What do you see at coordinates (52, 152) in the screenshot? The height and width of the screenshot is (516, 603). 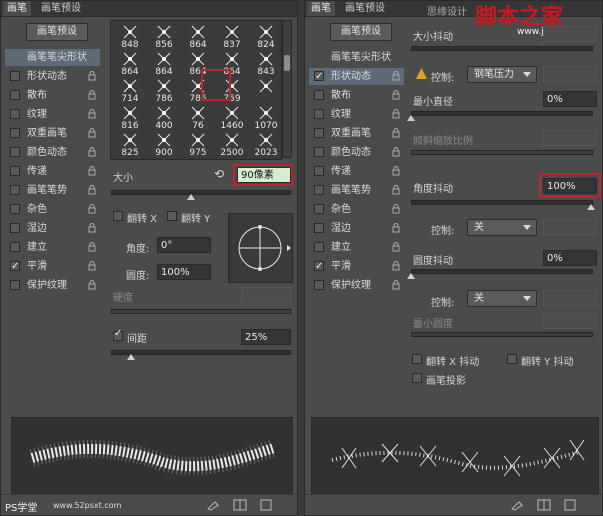 I see `brush-option-5: 颜色动态` at bounding box center [52, 152].